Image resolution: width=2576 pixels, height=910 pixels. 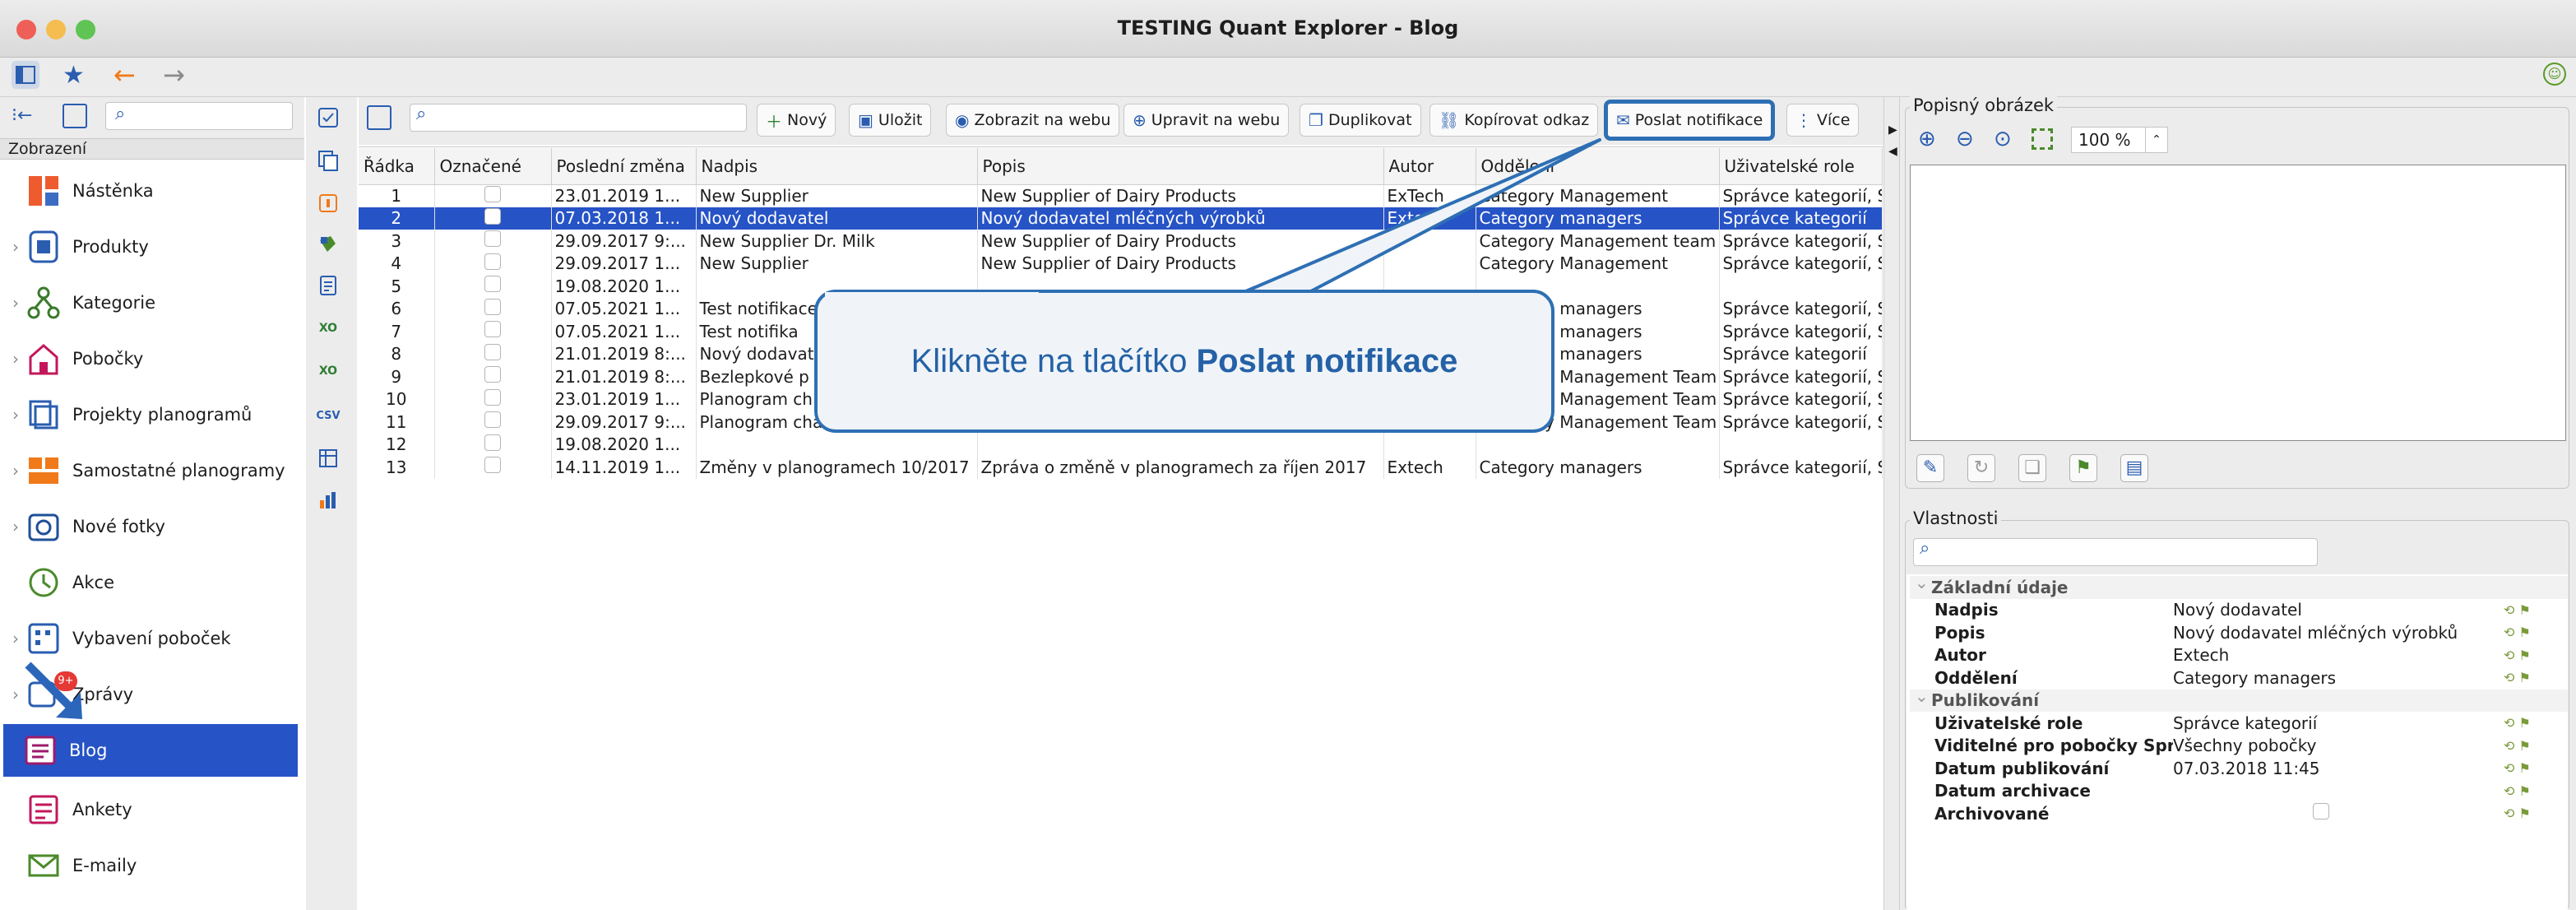 What do you see at coordinates (2239, 791) in the screenshot?
I see `property-row: Datum archivace ⟲ ⚑` at bounding box center [2239, 791].